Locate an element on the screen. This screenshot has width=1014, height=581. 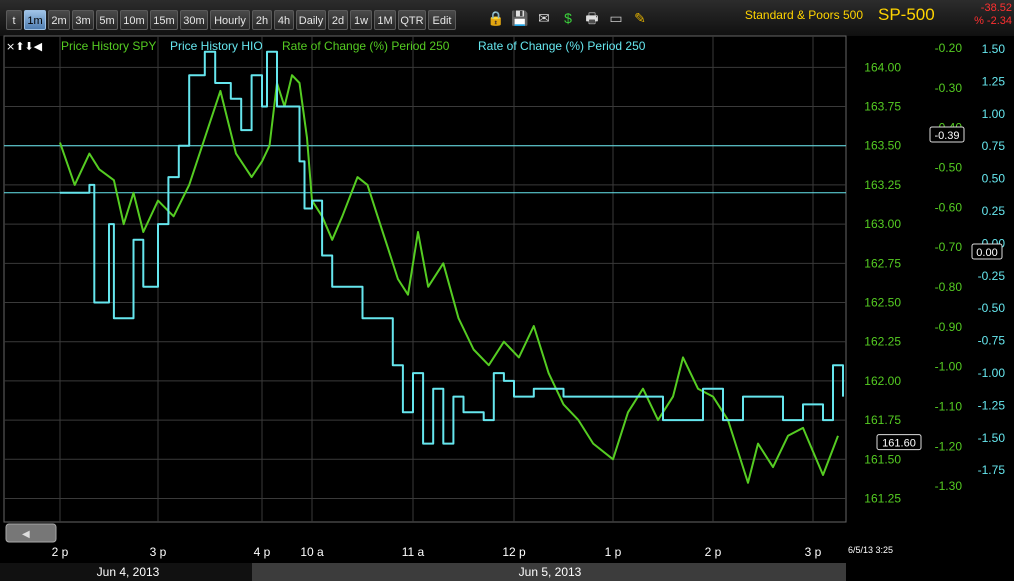
y-tick-label-price: 164.00 is located at coordinates (882, 67).